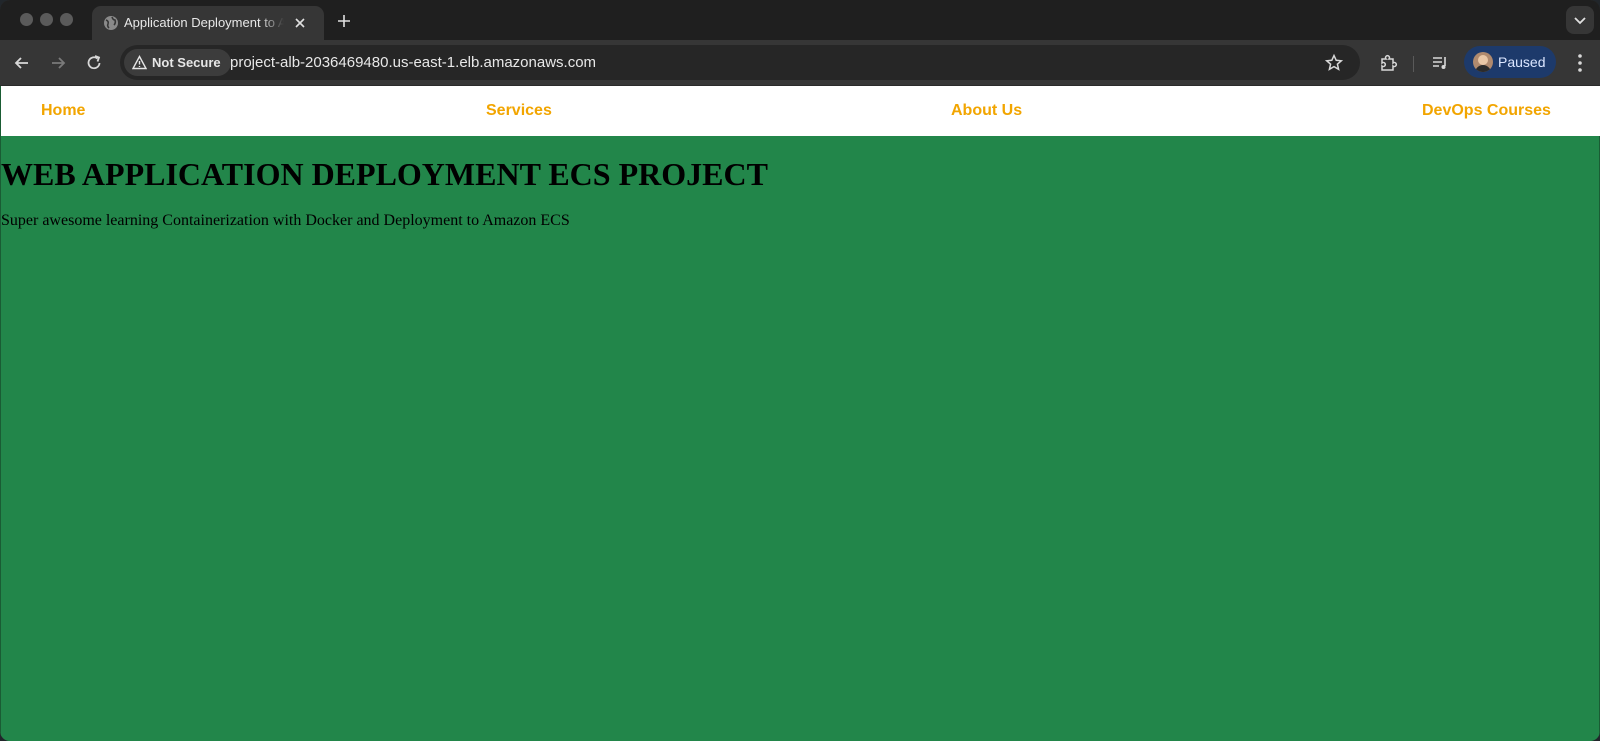 Image resolution: width=1600 pixels, height=741 pixels. I want to click on nav-link-devops-courses: DevOps Courses, so click(1486, 111).